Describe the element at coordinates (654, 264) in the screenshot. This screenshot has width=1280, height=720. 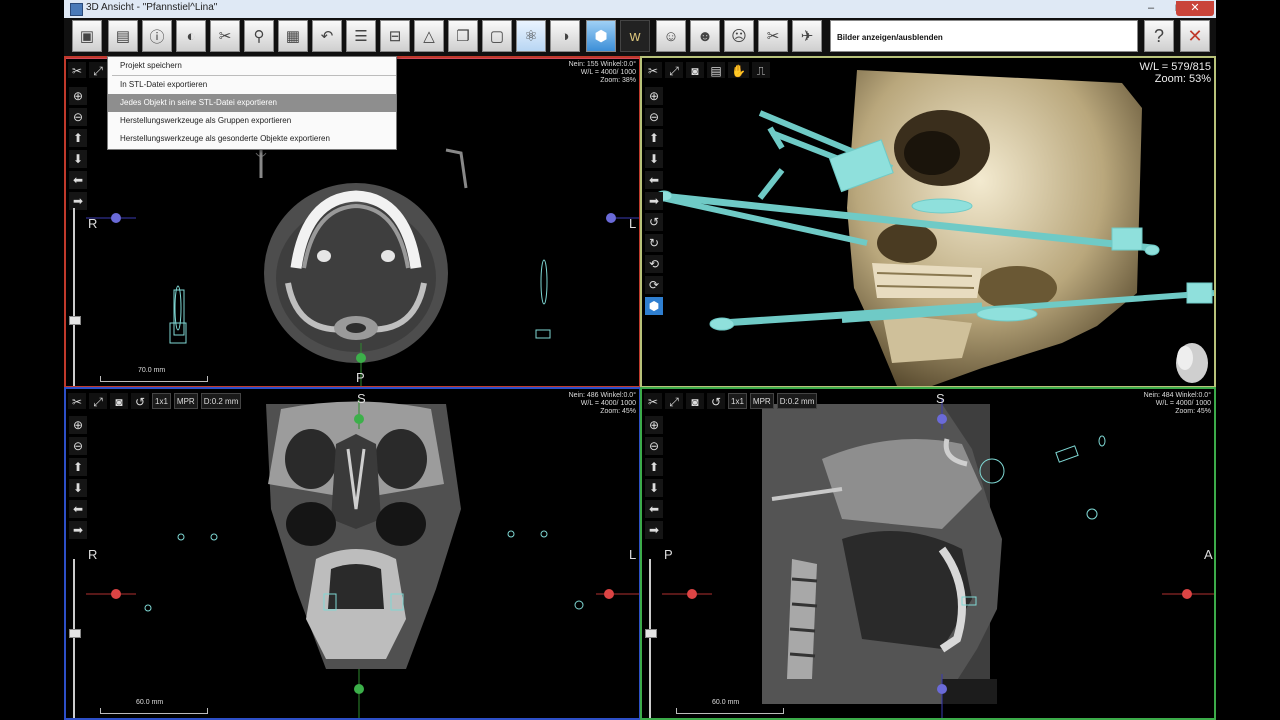
I see `rotate-up-icon: ⟲` at that location.